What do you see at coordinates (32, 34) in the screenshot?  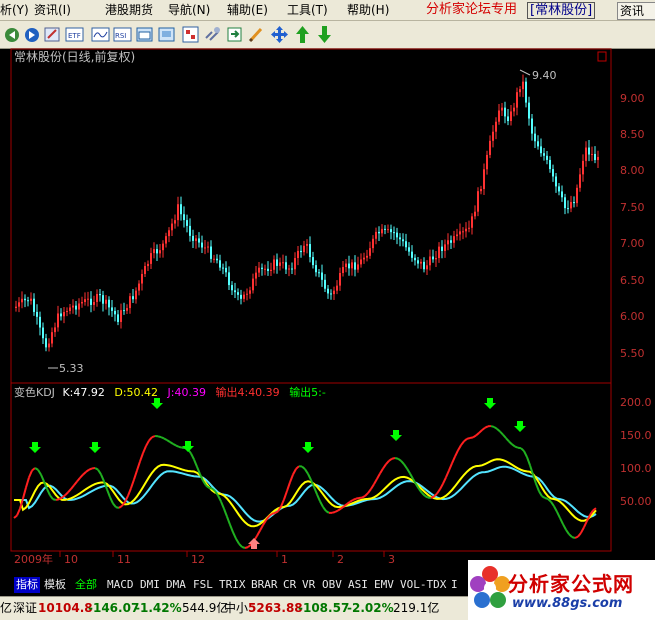 I see `forward-icon` at bounding box center [32, 34].